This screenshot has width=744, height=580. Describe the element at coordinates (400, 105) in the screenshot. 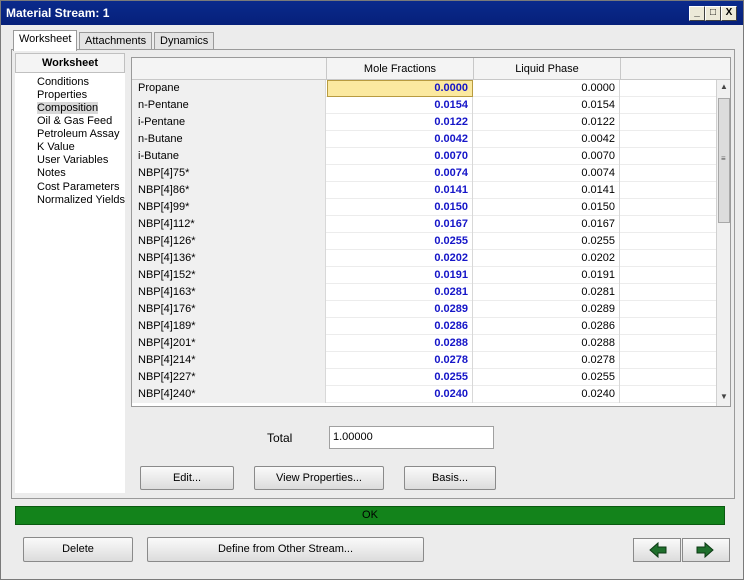

I see `mole-fraction-cell: 0.0154` at that location.